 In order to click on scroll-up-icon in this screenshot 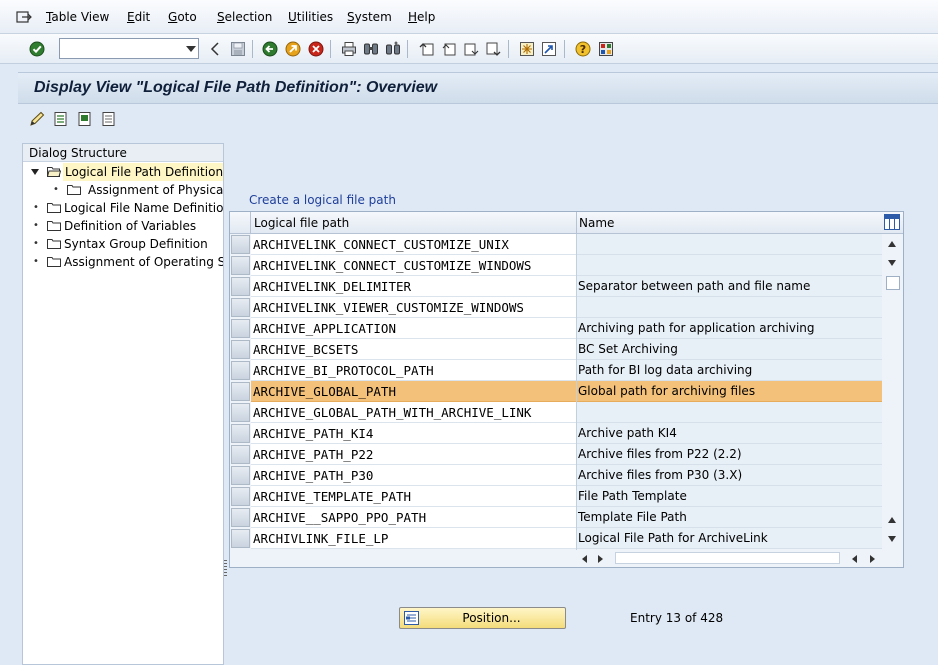, I will do `click(892, 520)`.